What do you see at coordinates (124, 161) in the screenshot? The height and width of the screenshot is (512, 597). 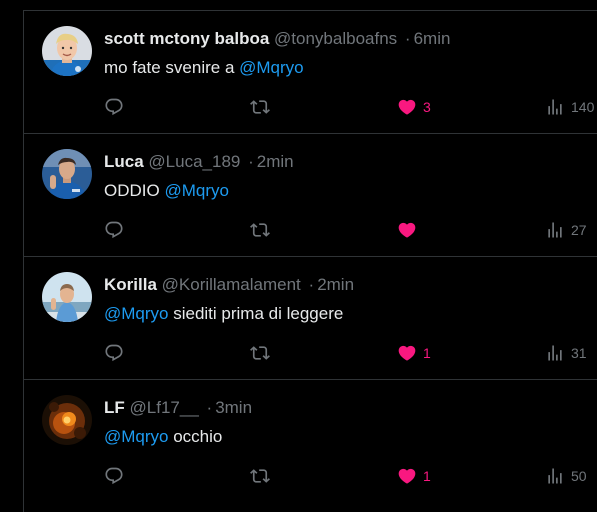 I see `author-name: Luca` at bounding box center [124, 161].